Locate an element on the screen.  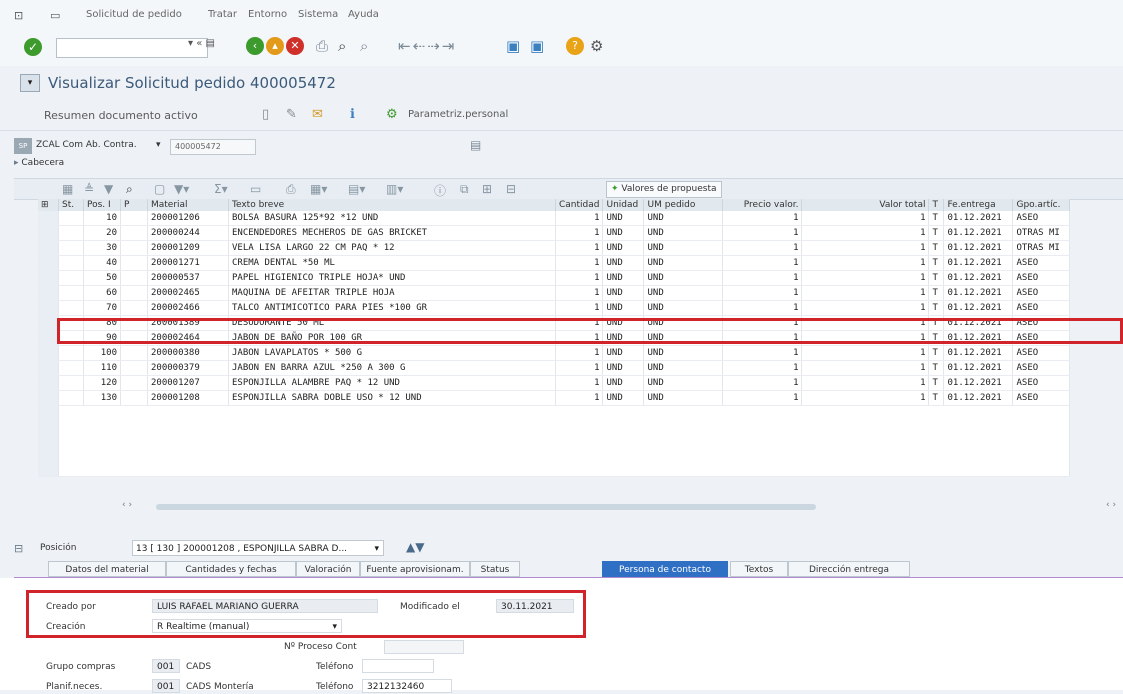
material-cell: 200002465 is located at coordinates (188, 293).